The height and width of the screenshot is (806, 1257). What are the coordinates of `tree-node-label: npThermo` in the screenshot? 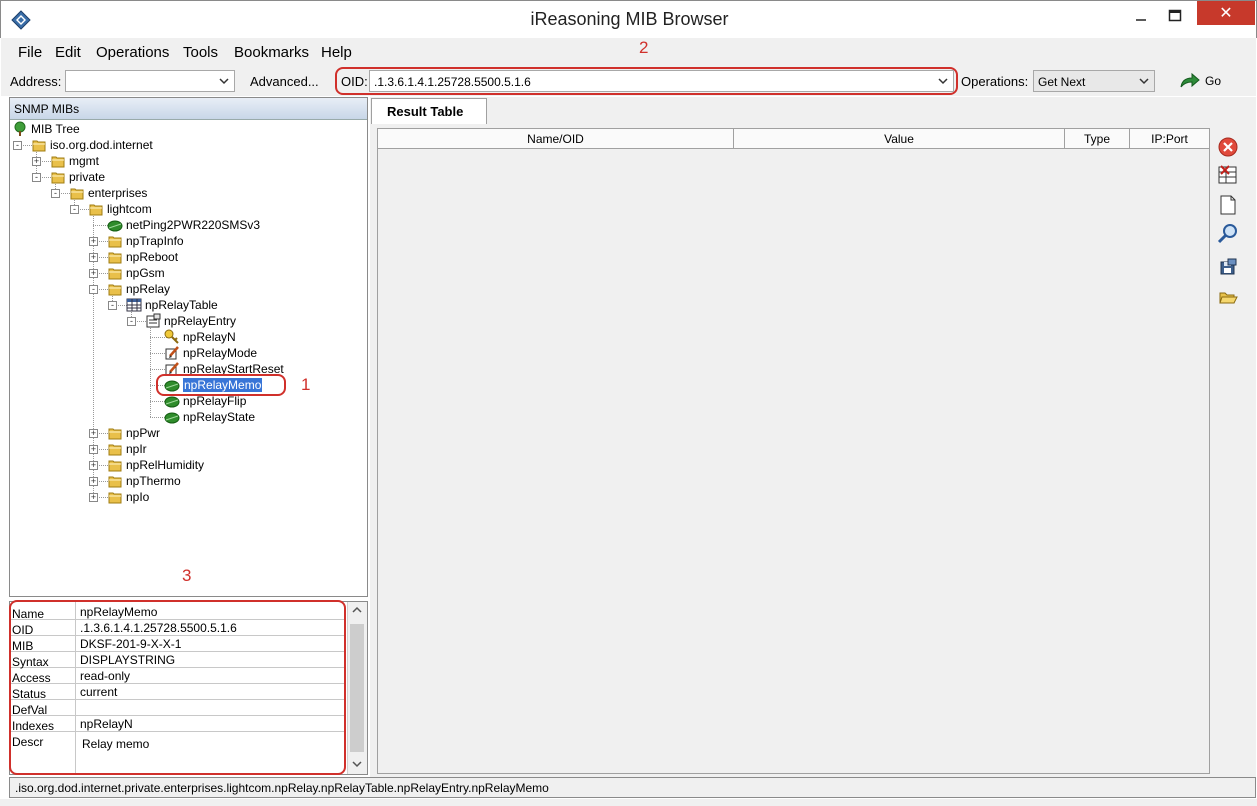 It's located at (153, 481).